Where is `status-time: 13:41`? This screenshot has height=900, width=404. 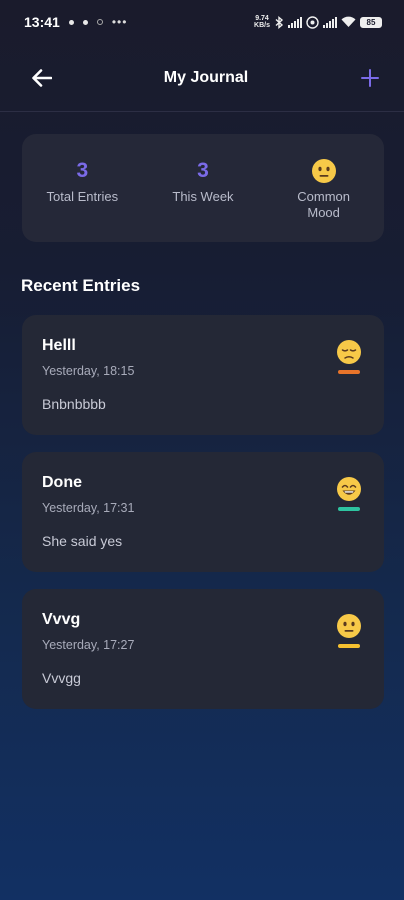
status-time: 13:41 is located at coordinates (42, 22).